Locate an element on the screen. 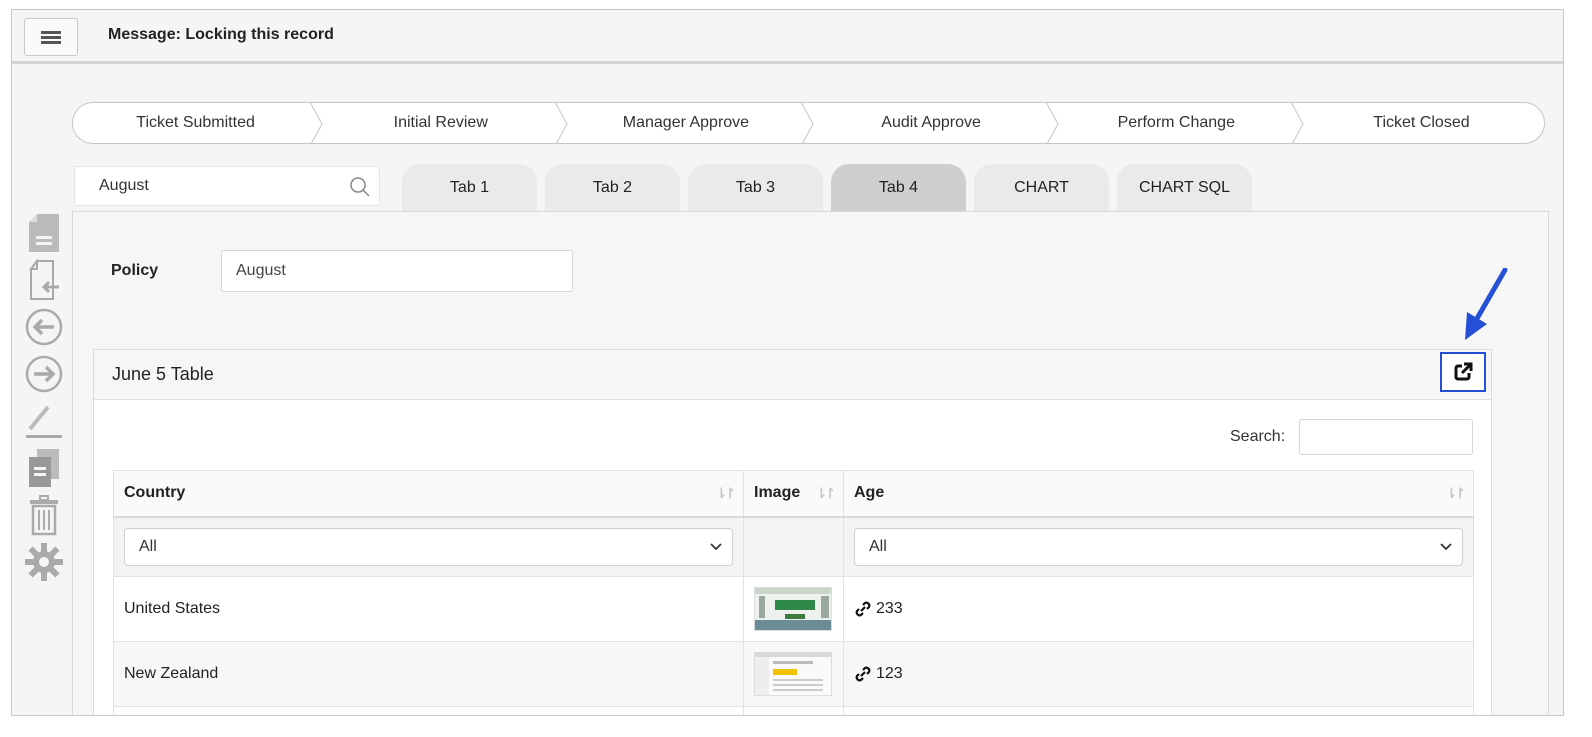 The width and height of the screenshot is (1592, 737). step-perform-change: Perform Change is located at coordinates (1179, 123).